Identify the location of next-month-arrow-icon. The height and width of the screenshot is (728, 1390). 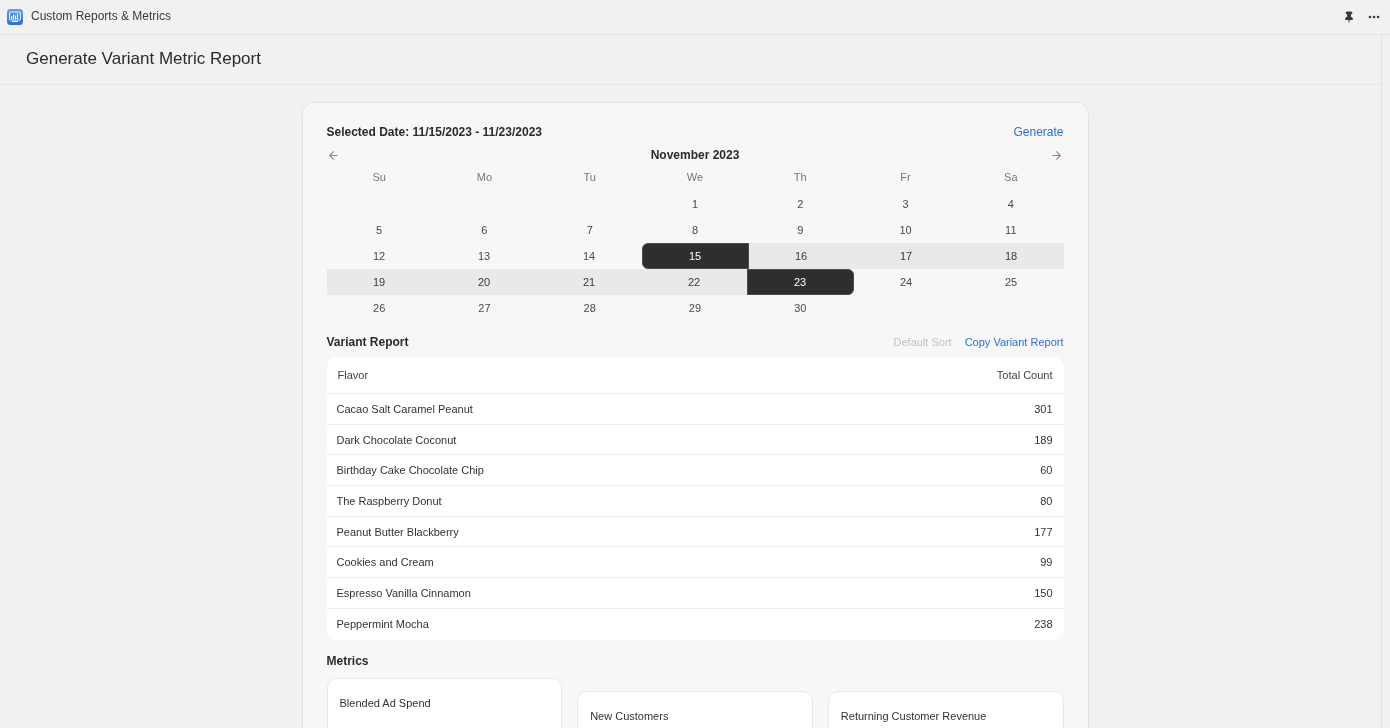
(1056, 155).